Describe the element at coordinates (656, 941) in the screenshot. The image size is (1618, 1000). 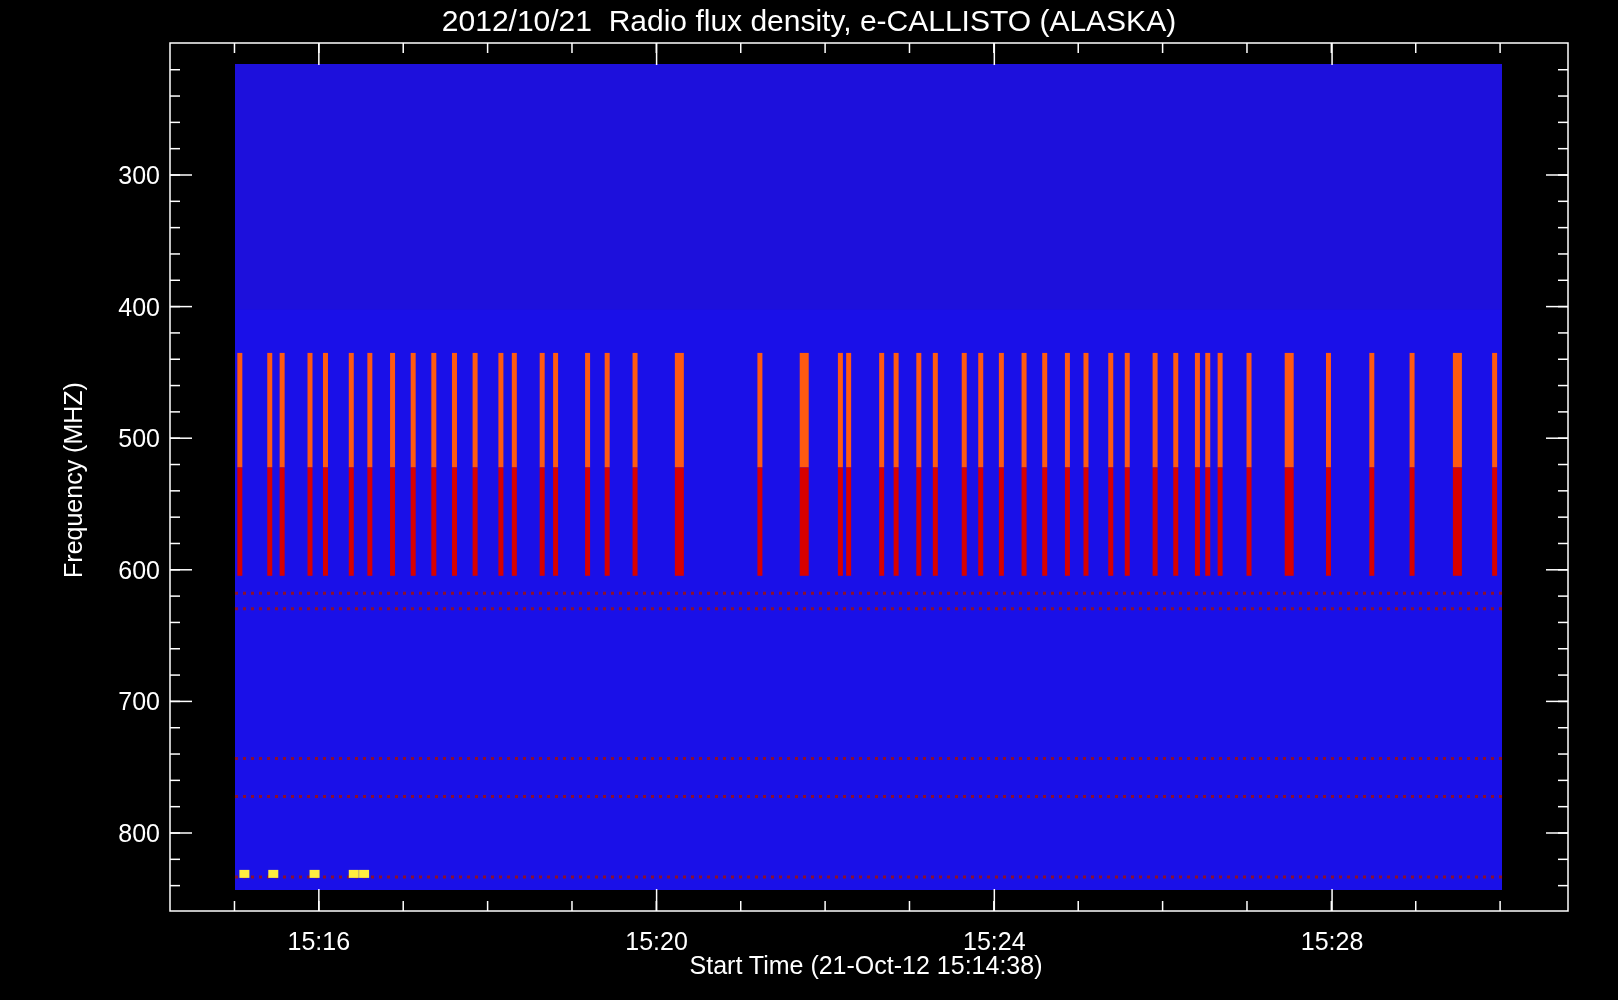
I see `tick-label: 15:20` at that location.